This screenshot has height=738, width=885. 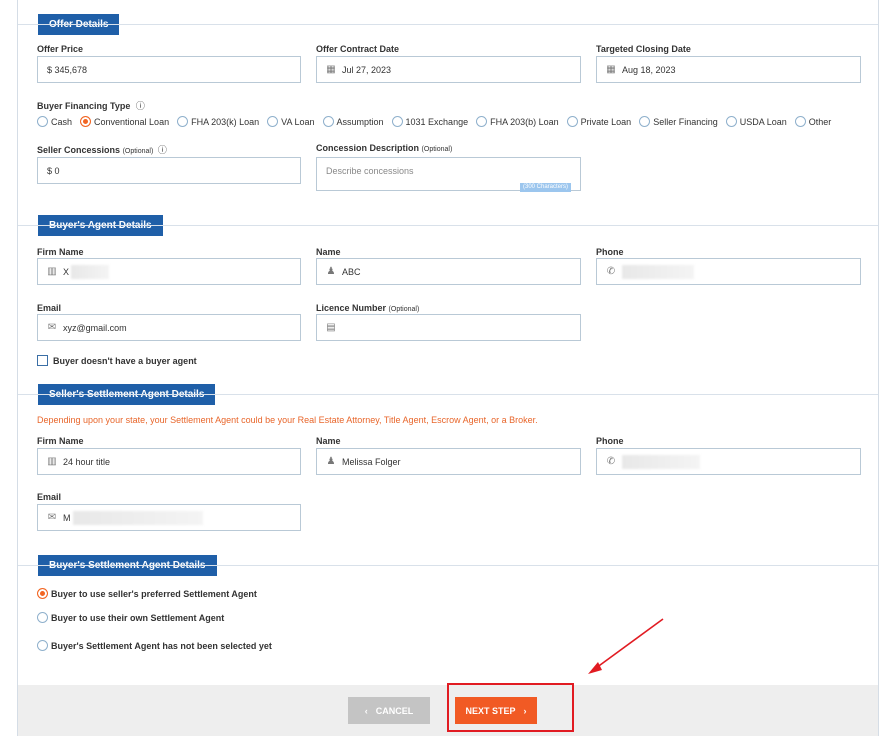 I want to click on annotation-arrow, so click(x=626, y=646).